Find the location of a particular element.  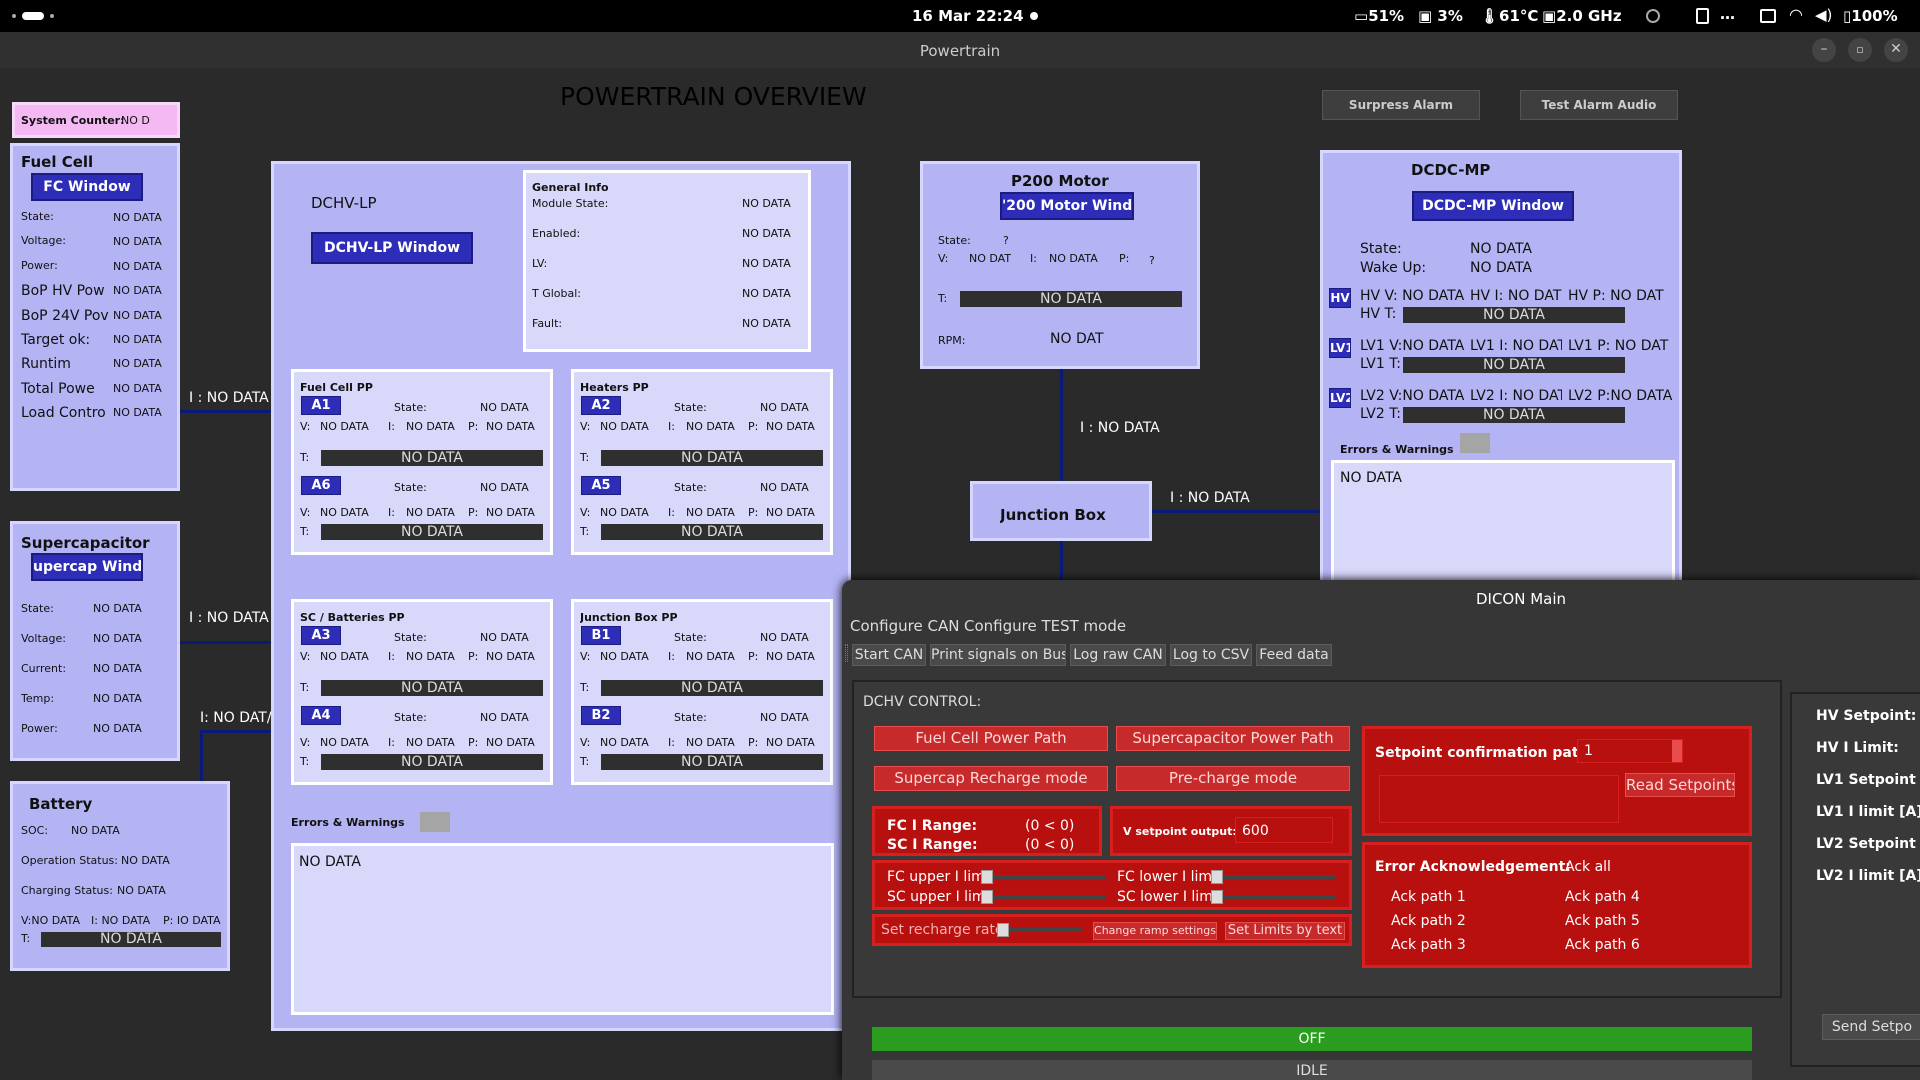

suppress-alarm-button: Surpress Alarm is located at coordinates (1401, 105).